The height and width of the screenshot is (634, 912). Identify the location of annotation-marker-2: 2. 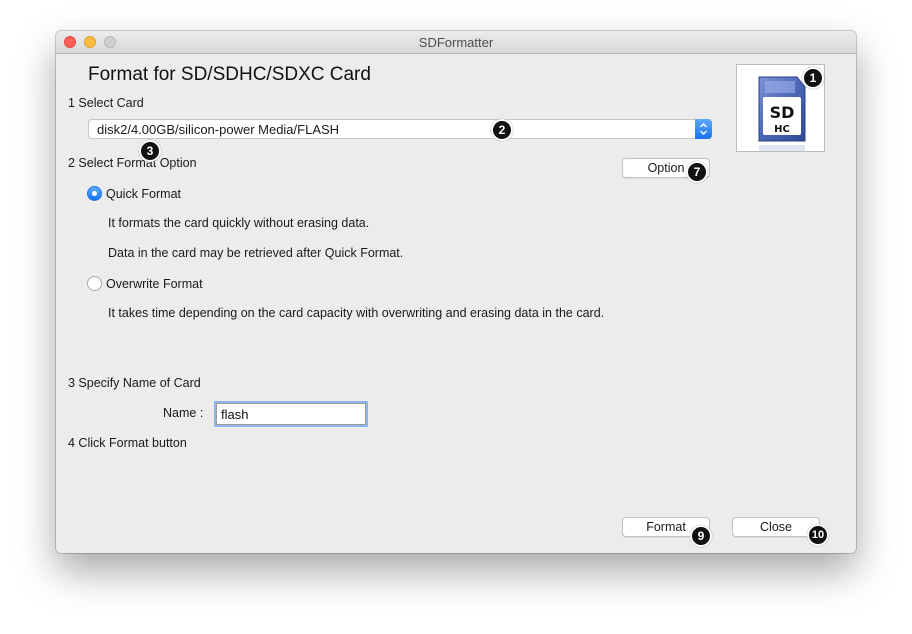
(502, 130).